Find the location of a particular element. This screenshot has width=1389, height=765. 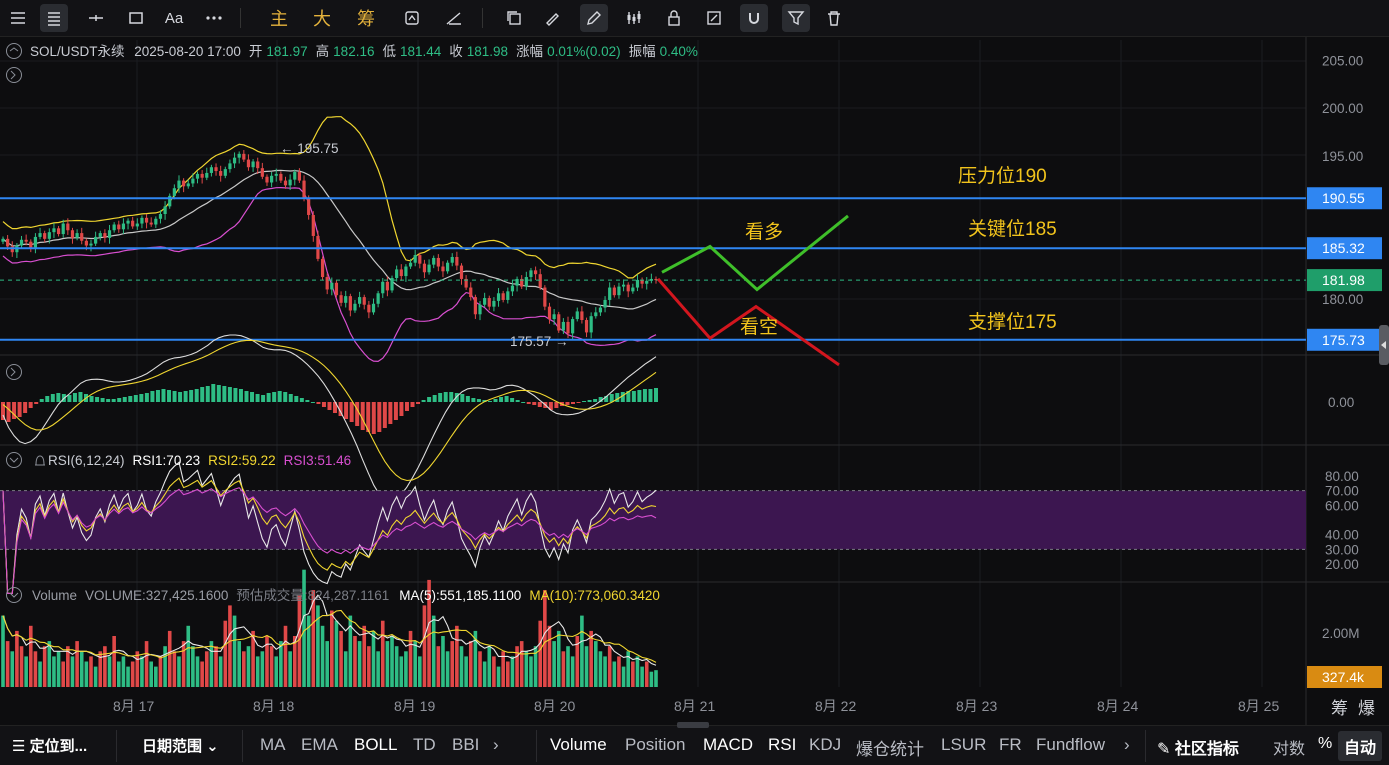

trash-icon is located at coordinates (834, 18).